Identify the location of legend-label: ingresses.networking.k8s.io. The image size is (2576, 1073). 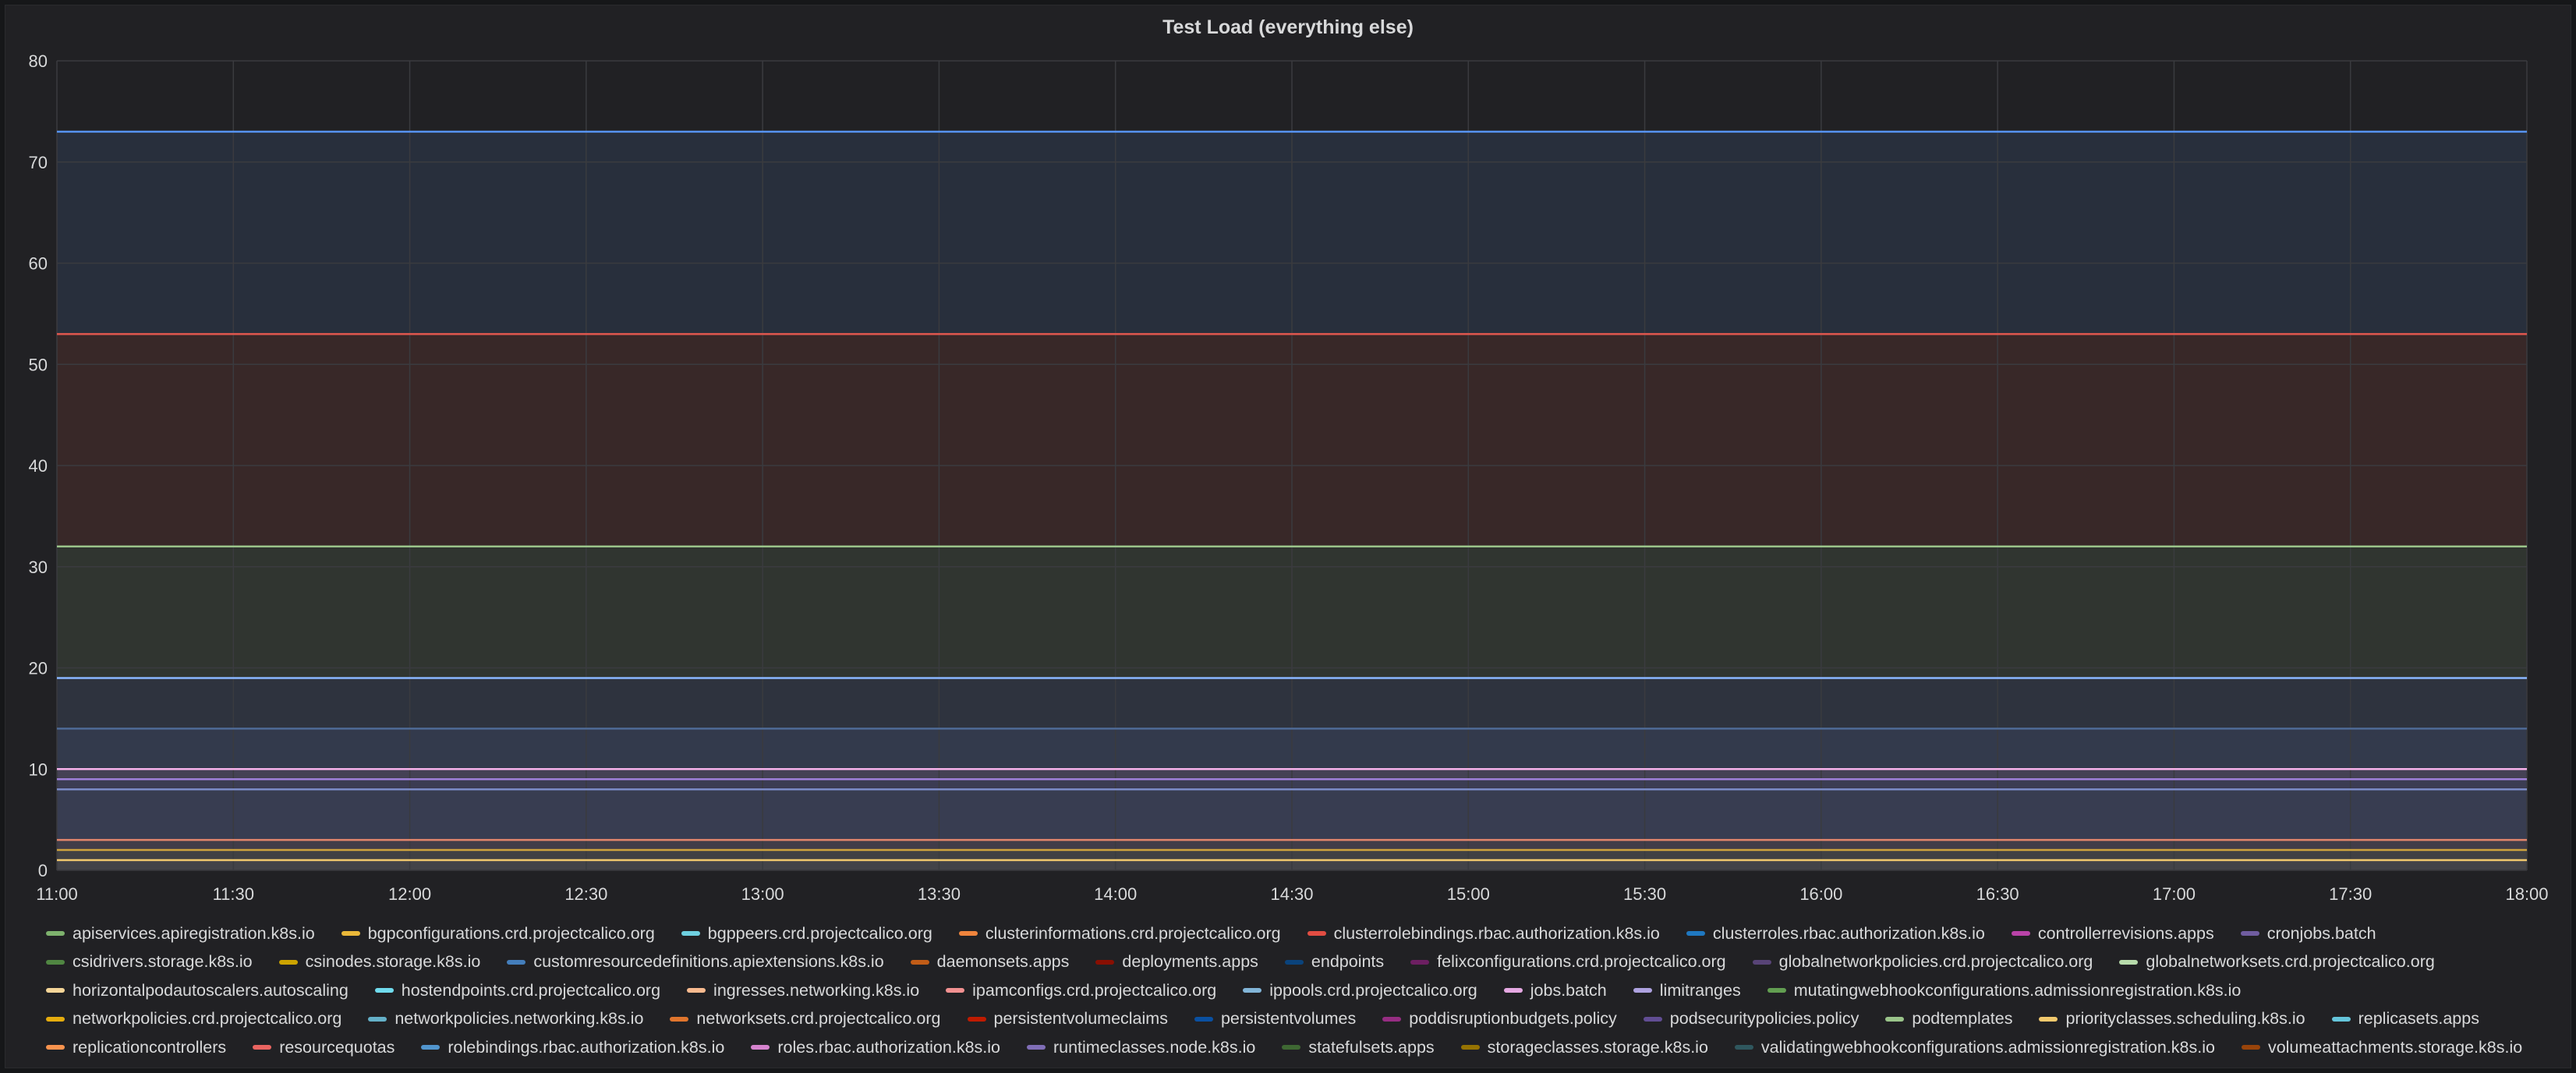
(816, 990).